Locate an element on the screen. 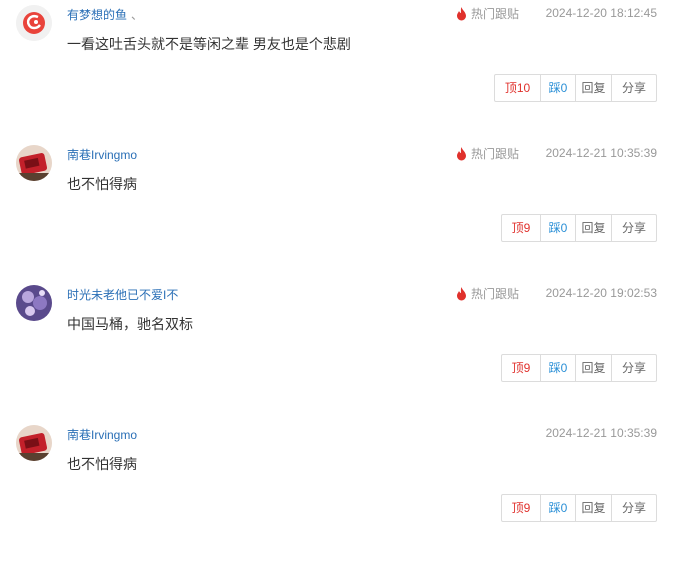 The image size is (679, 562). username-suffix: 、 is located at coordinates (137, 15).